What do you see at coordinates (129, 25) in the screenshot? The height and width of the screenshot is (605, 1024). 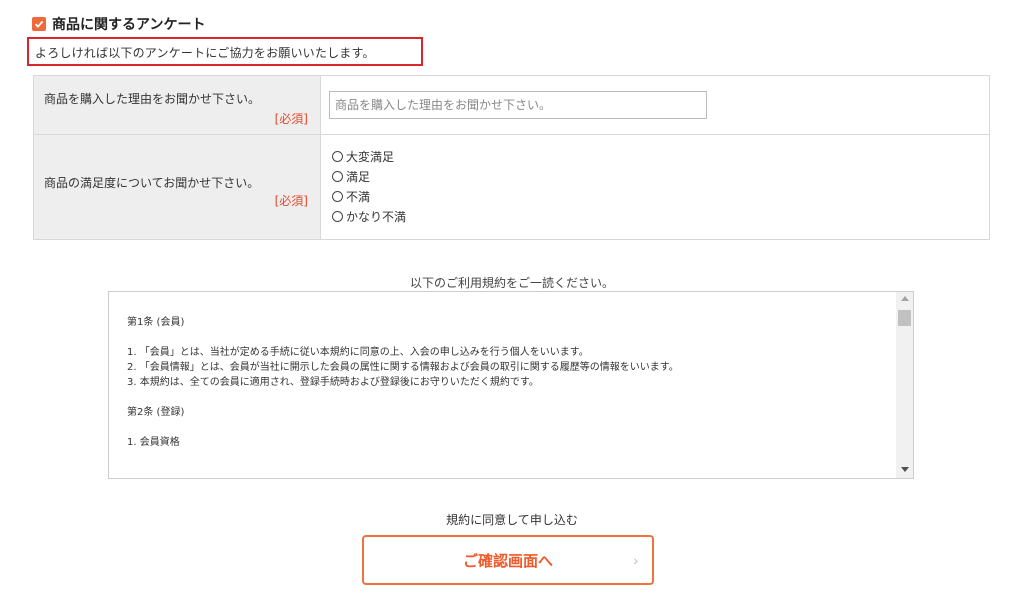 I see `survey-title: 商品に関するアンケート` at bounding box center [129, 25].